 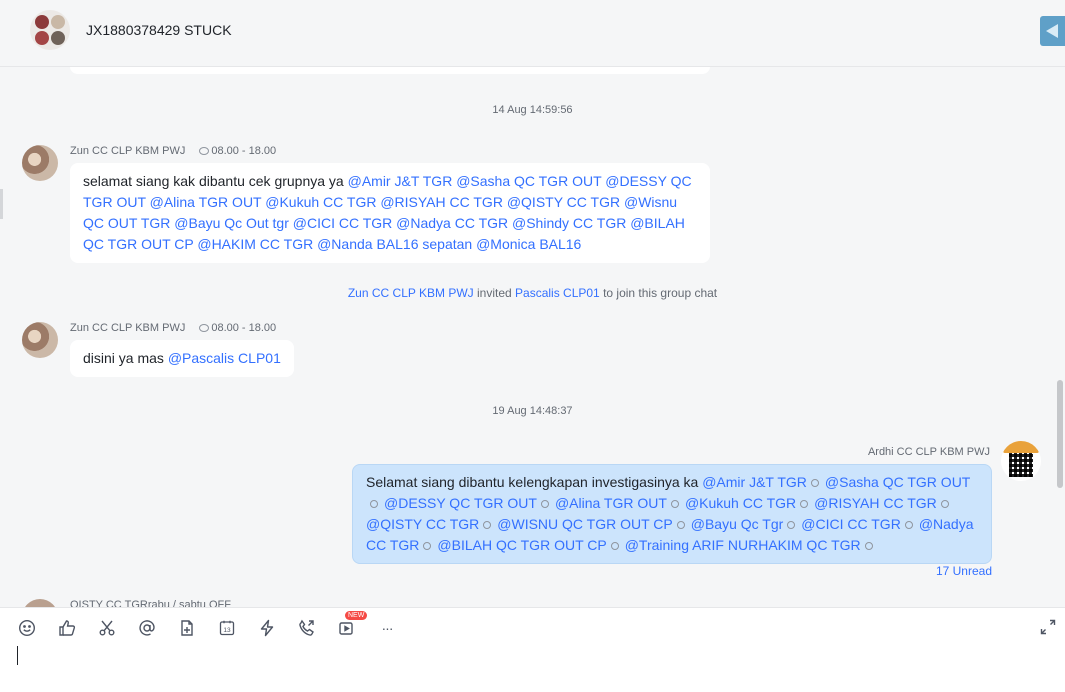 I want to click on timestamp: 14 Aug 14:59:56, so click(x=532, y=110).